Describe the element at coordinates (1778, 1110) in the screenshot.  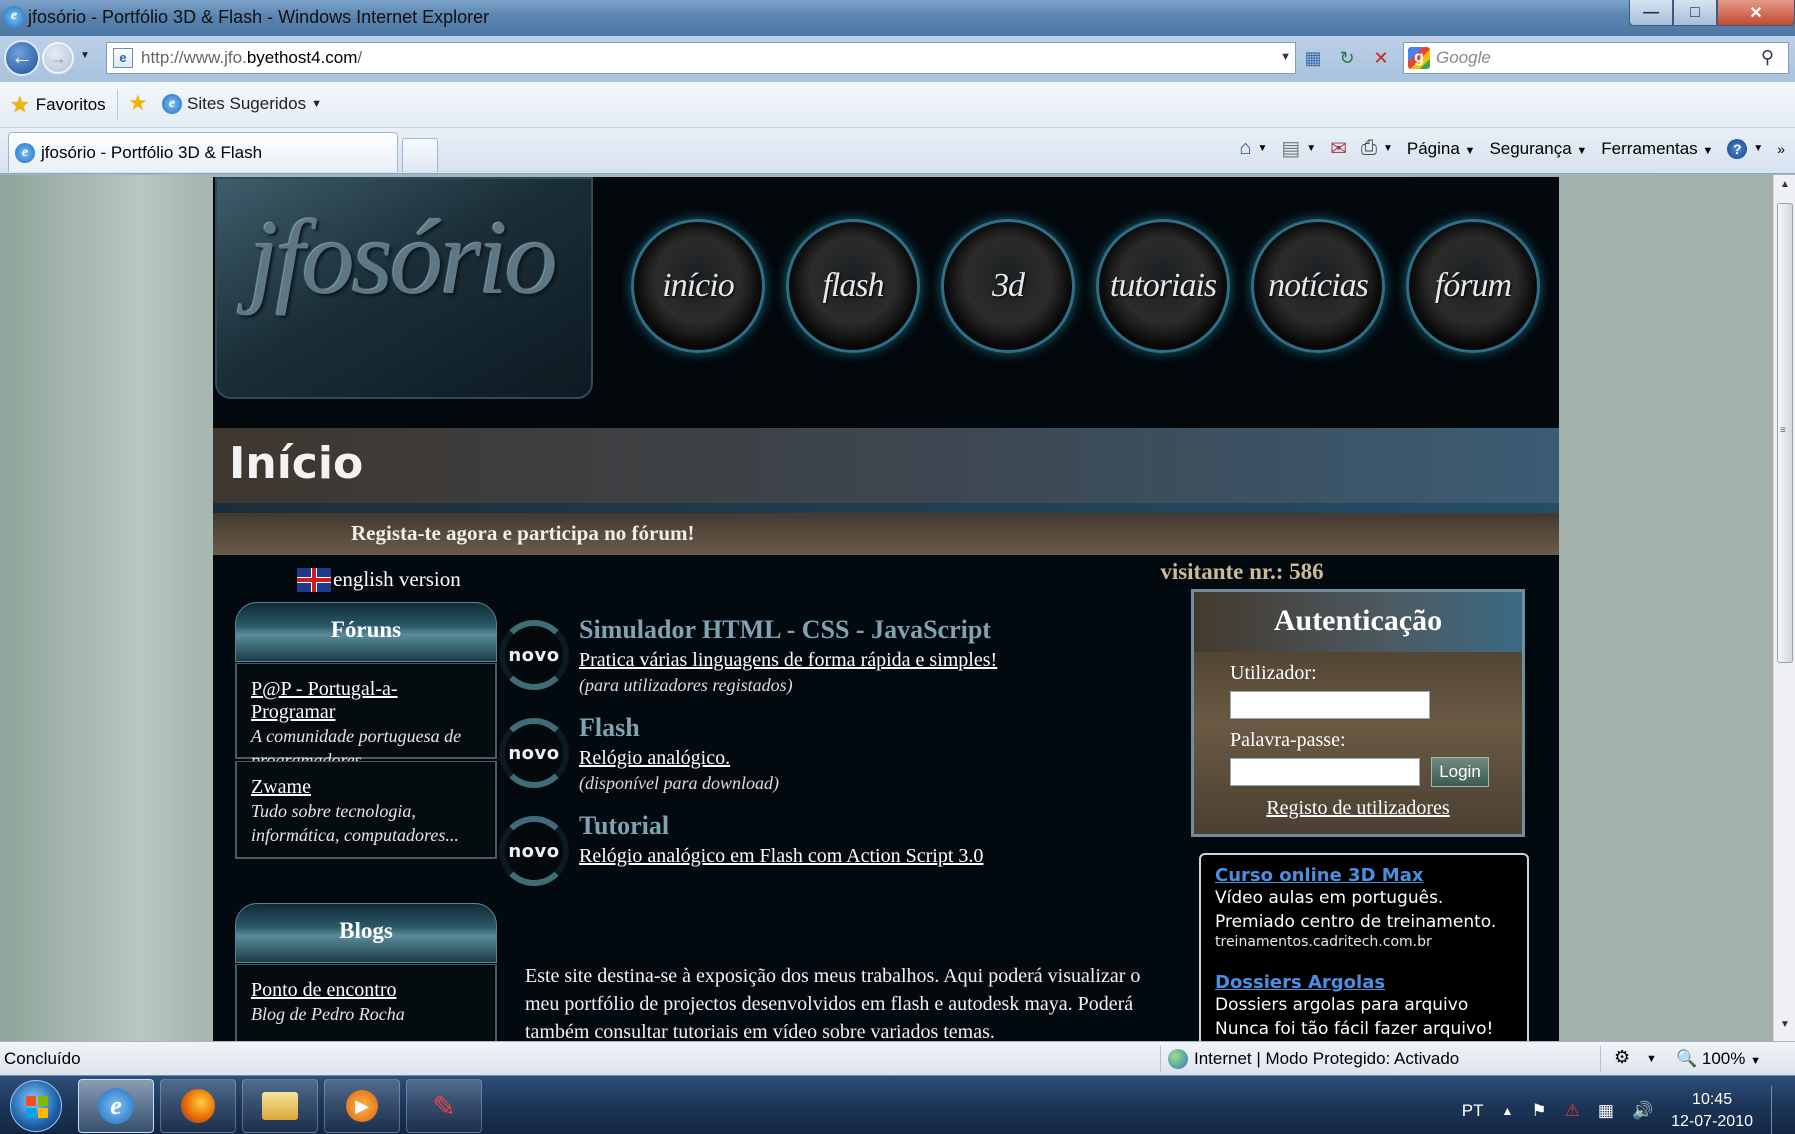
I see `show-desktop-button` at that location.